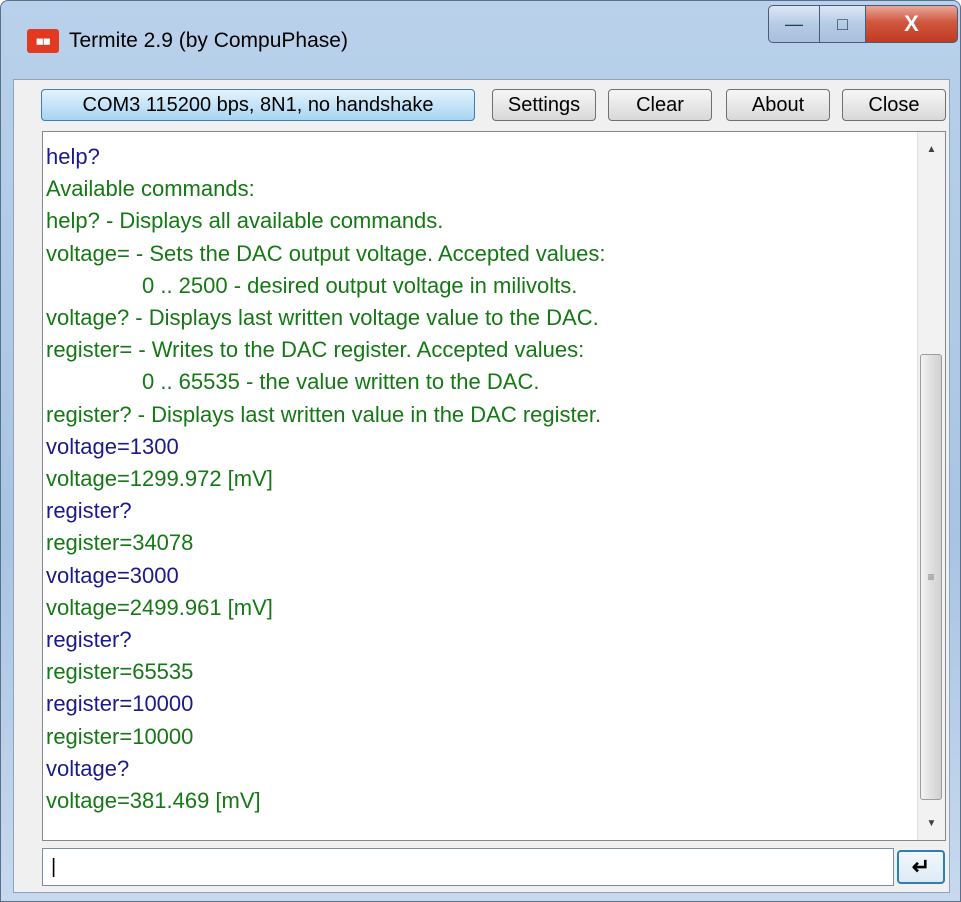 This screenshot has height=902, width=961. What do you see at coordinates (120, 543) in the screenshot?
I see `terminal-line-received: register=34078` at bounding box center [120, 543].